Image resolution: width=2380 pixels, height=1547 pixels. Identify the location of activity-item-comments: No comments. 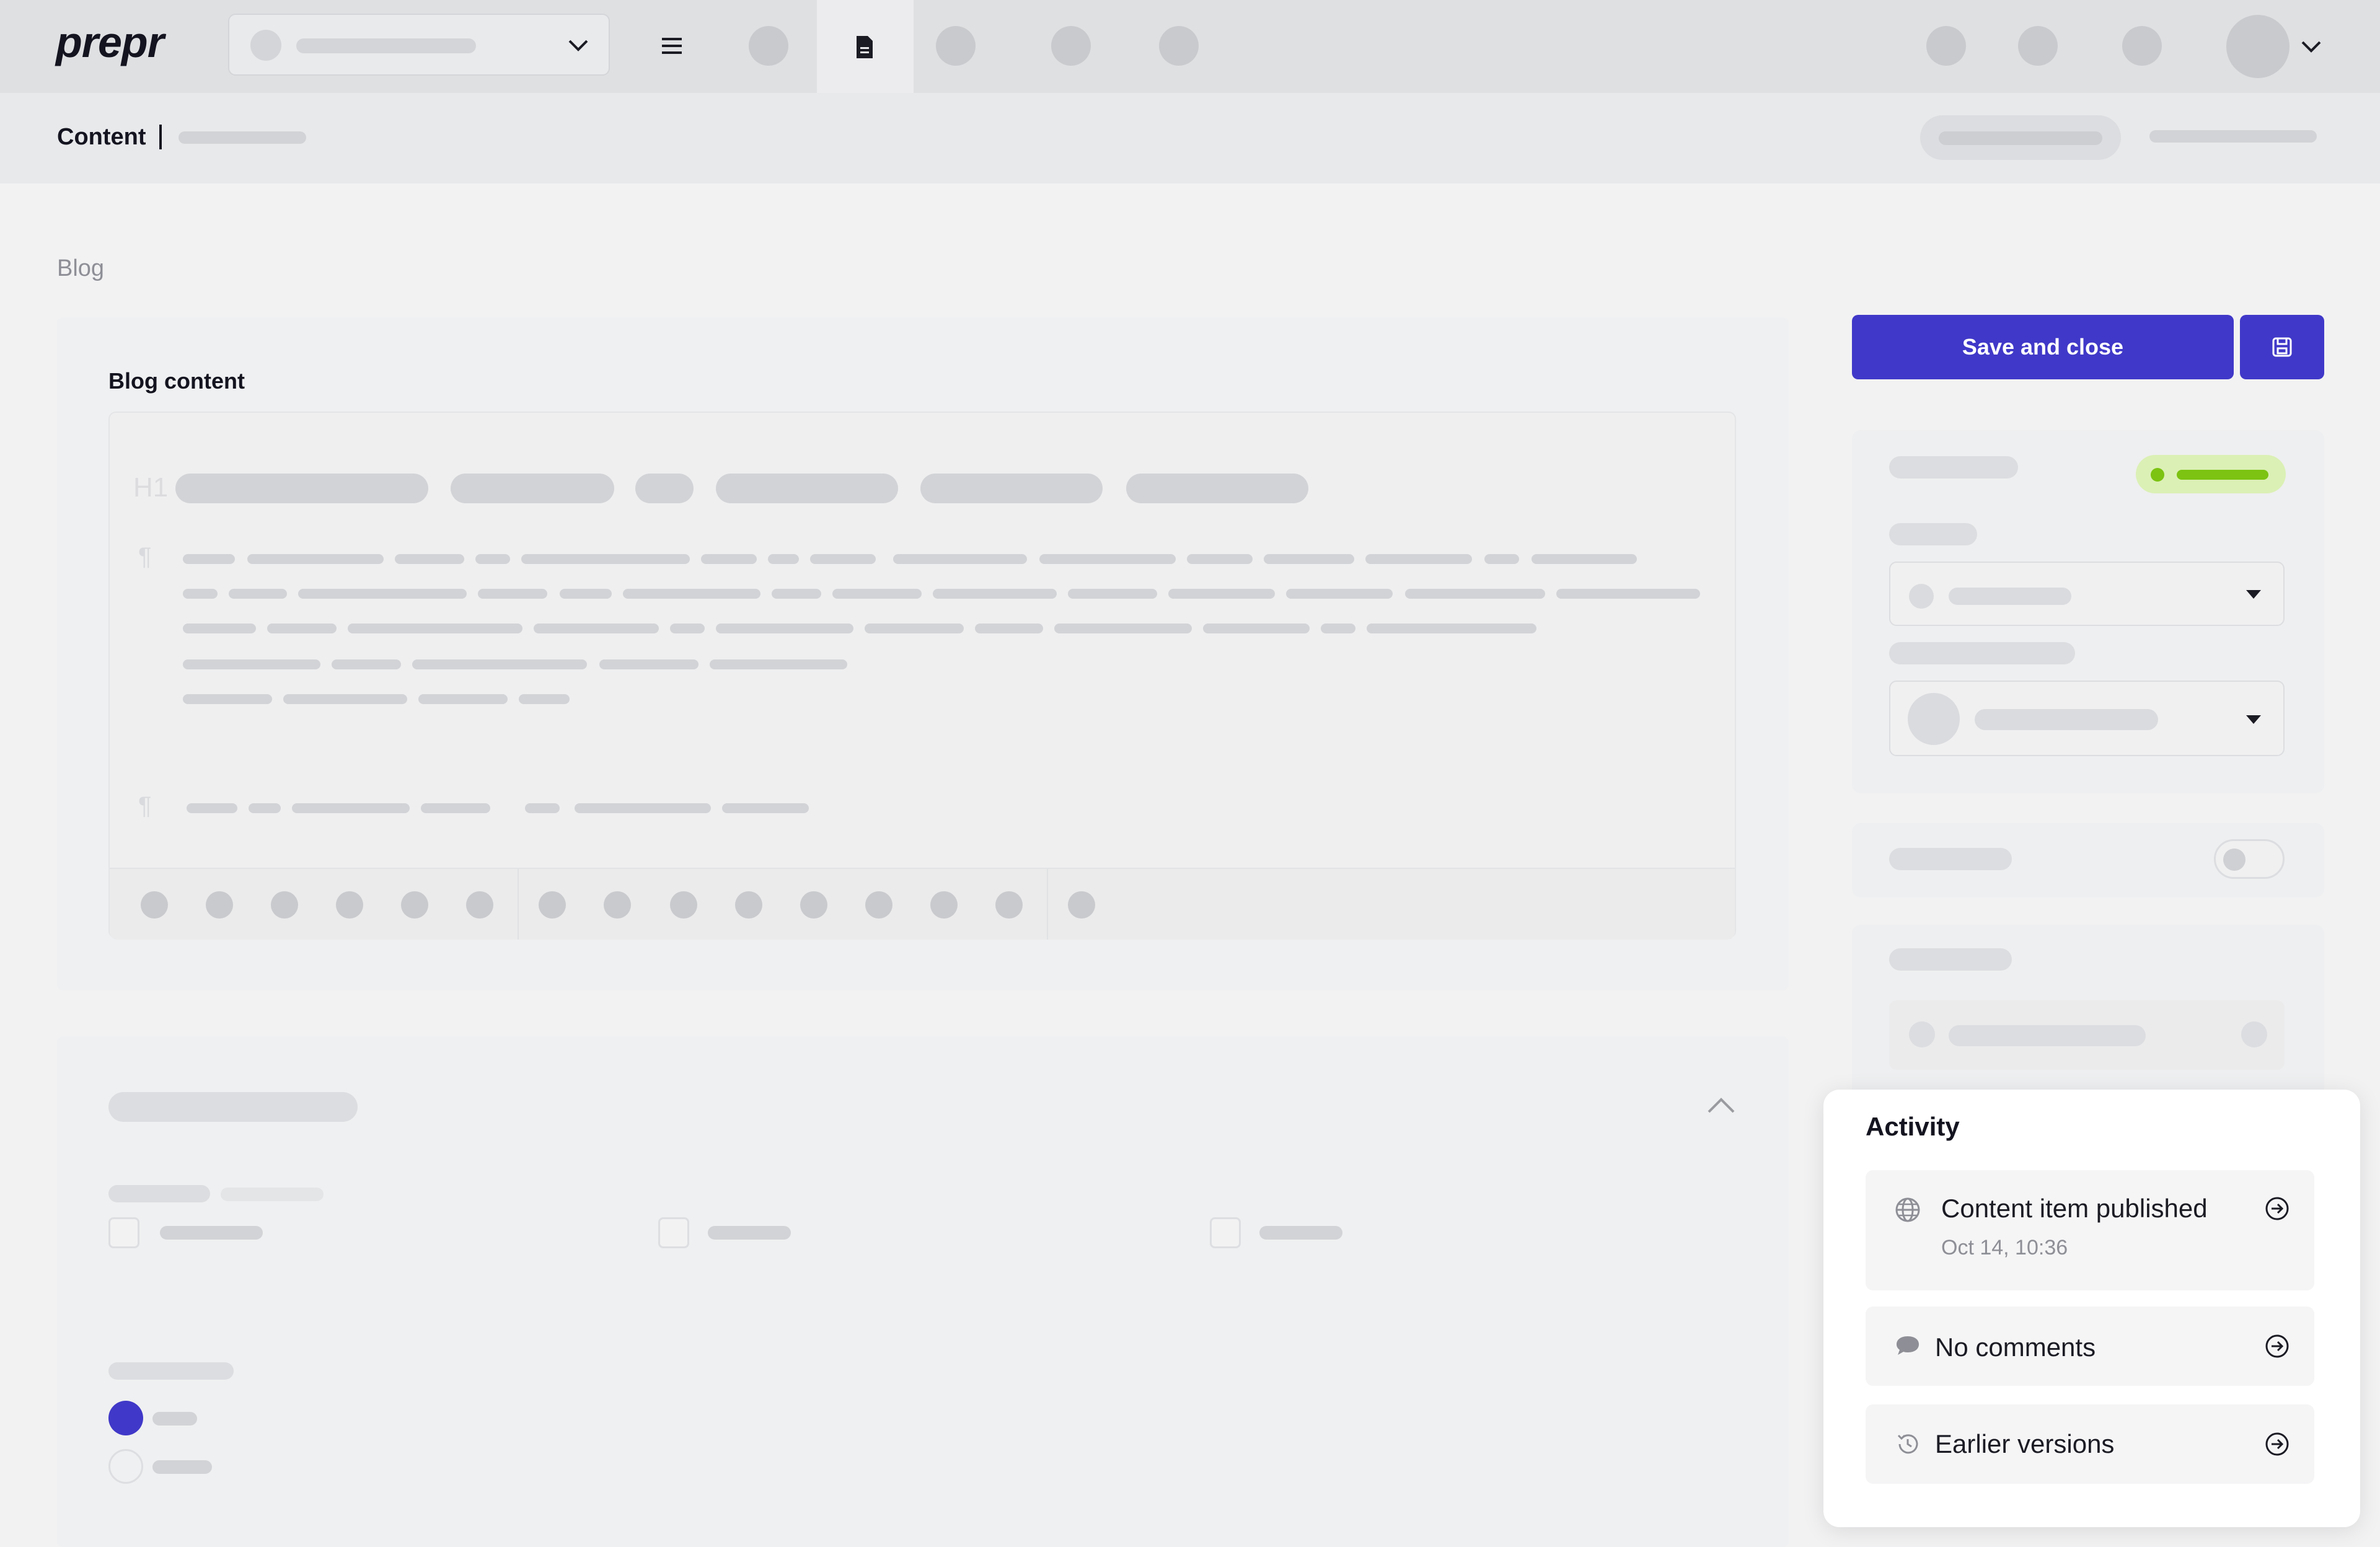
(2090, 1346).